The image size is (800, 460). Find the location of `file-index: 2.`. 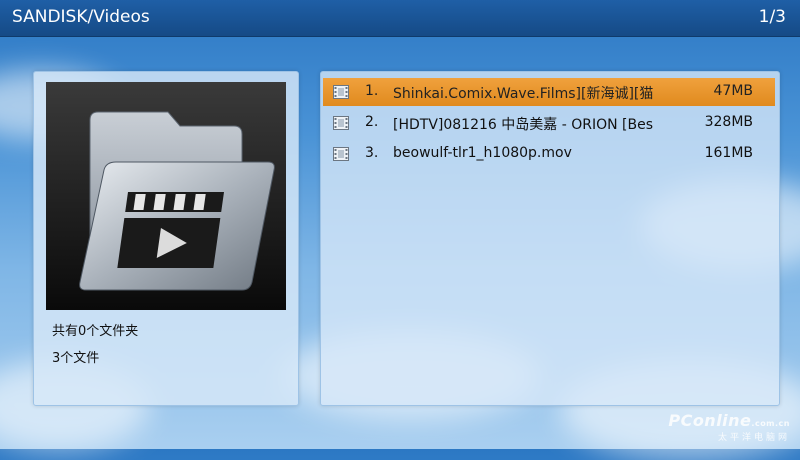

file-index: 2. is located at coordinates (372, 122).